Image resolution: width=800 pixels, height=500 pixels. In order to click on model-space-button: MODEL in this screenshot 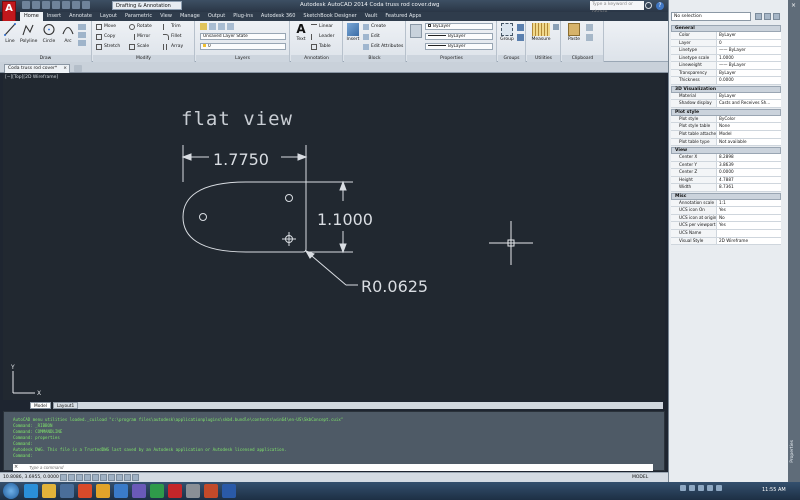, I will do `click(640, 477)`.